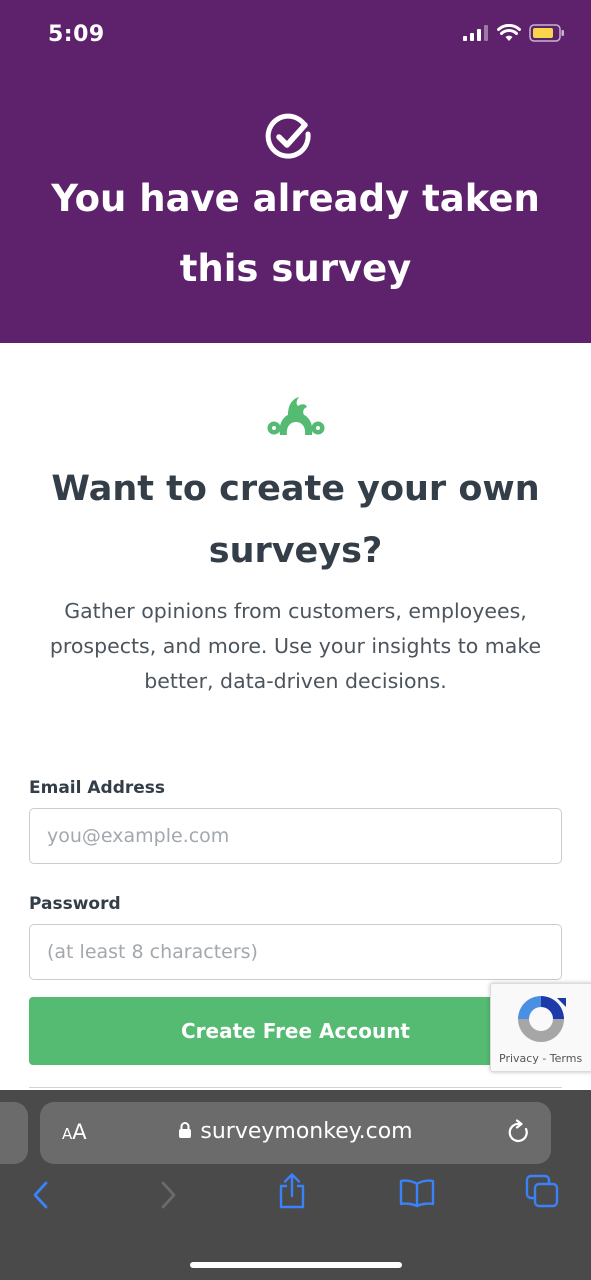  Describe the element at coordinates (97, 788) in the screenshot. I see `email-label: Email Address` at that location.